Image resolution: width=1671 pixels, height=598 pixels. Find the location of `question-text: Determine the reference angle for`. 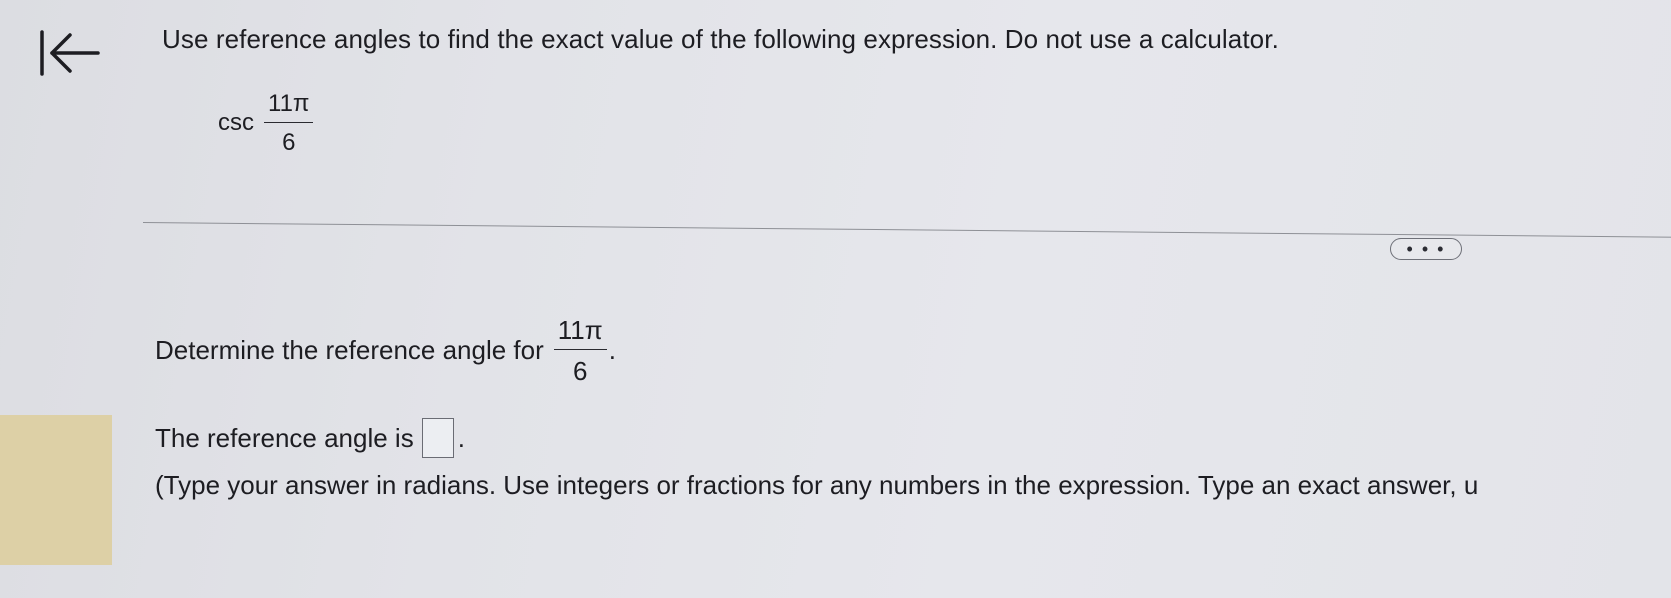

question-text: Determine the reference angle for is located at coordinates (349, 349).